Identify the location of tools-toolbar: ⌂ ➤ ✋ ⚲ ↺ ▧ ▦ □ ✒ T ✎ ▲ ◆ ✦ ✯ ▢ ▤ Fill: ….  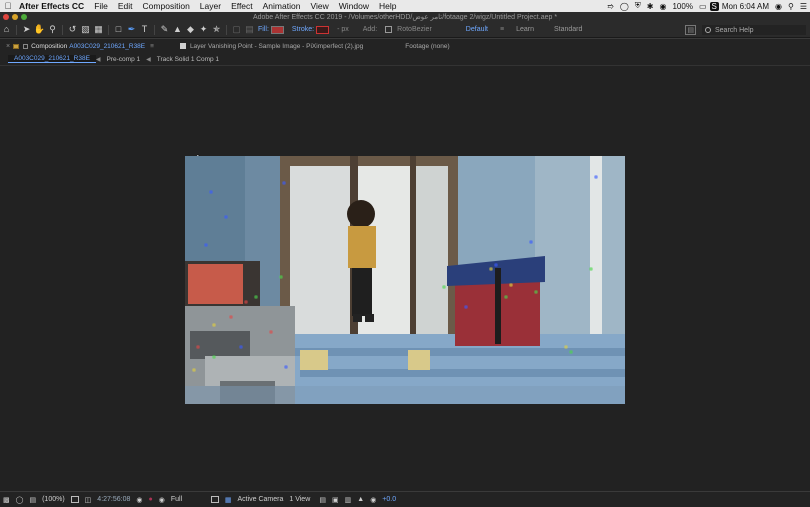
(405, 30).